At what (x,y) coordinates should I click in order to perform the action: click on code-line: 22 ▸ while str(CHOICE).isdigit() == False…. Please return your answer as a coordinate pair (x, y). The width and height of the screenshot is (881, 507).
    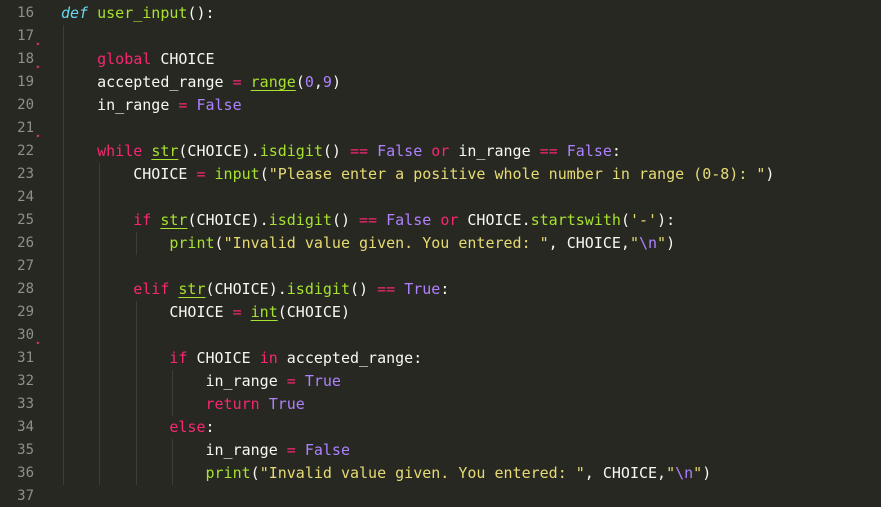
    Looking at the image, I should click on (440, 147).